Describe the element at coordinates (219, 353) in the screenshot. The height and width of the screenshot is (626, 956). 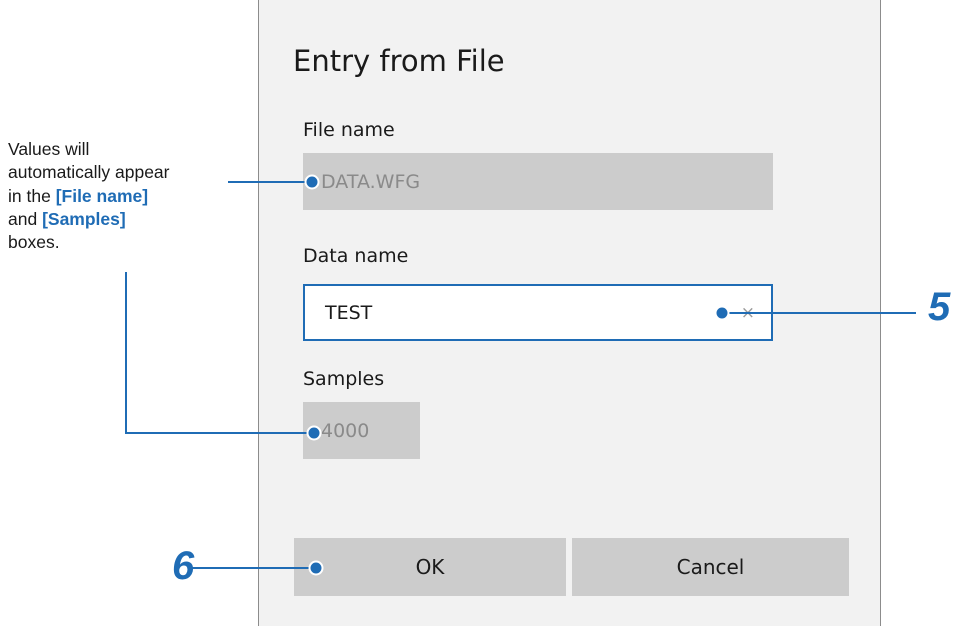
I see `samples-leader-line` at that location.